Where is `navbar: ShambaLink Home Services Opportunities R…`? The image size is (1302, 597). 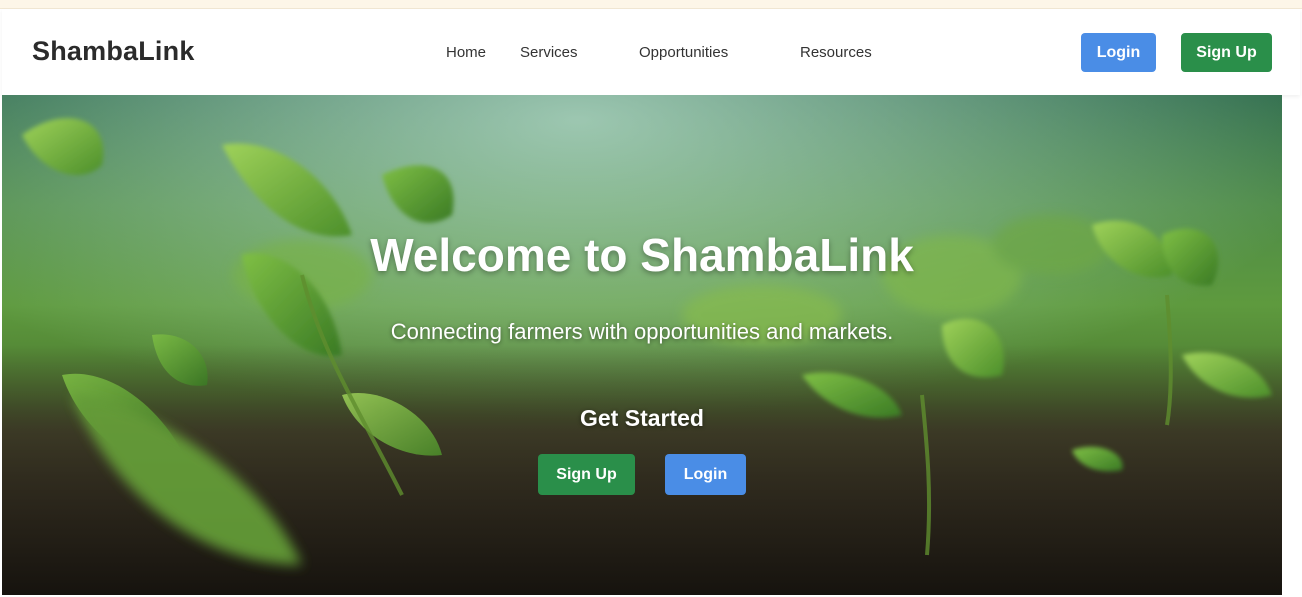 navbar: ShambaLink Home Services Opportunities R… is located at coordinates (651, 52).